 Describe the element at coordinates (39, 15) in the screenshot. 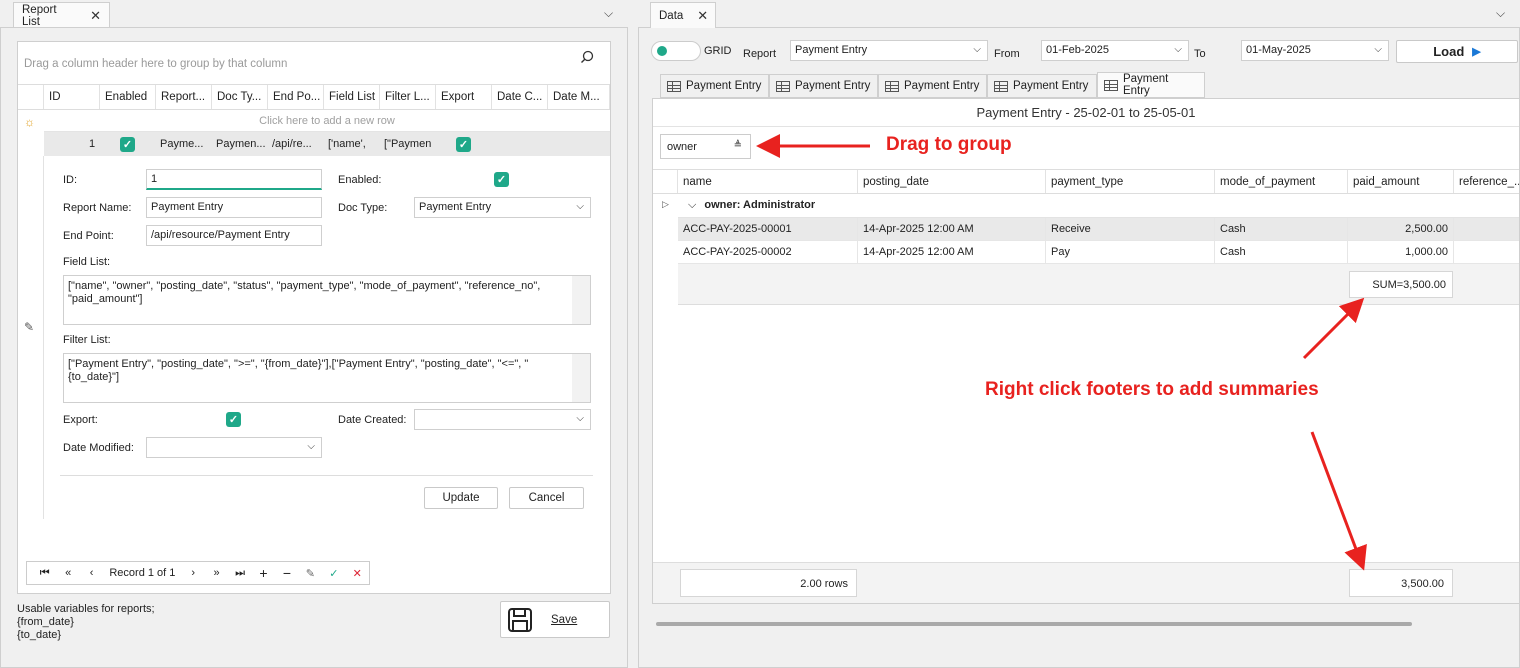

I see `tab-label: Report List` at that location.